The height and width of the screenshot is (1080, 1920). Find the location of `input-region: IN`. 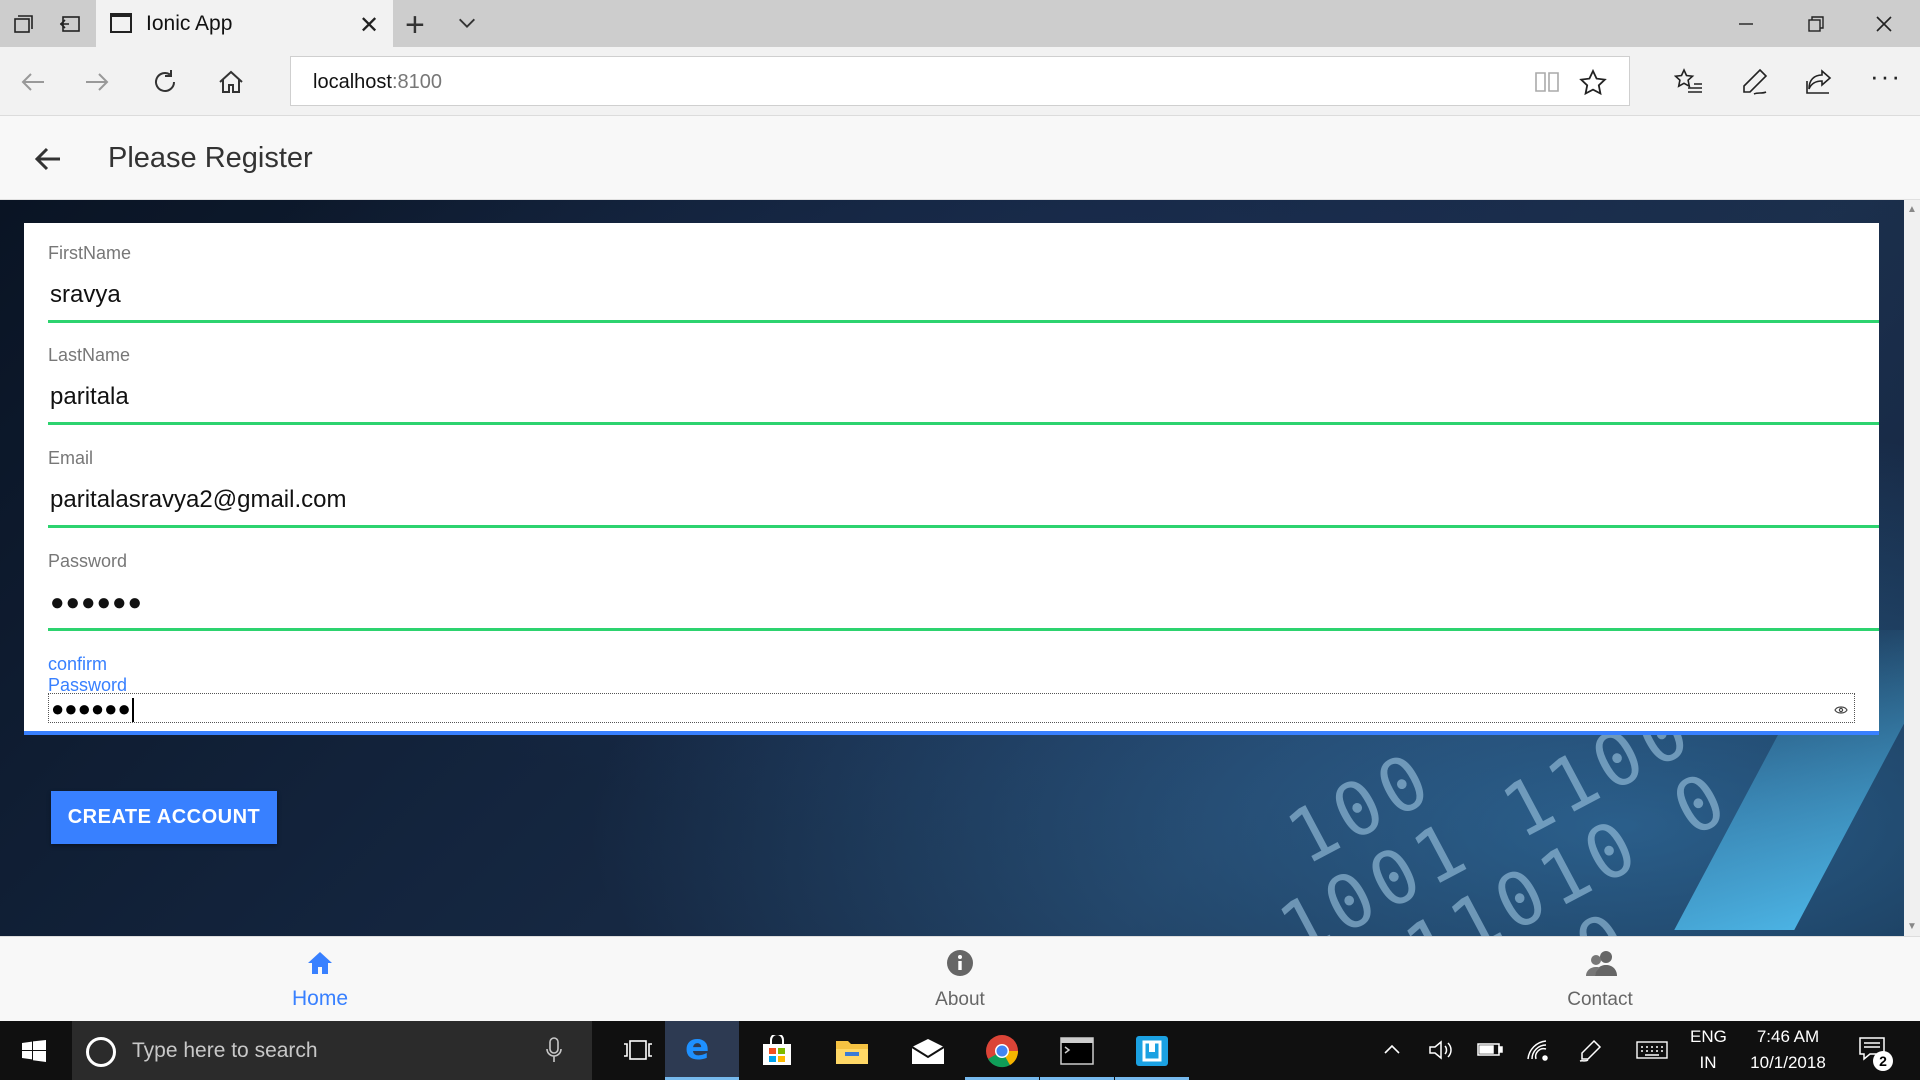

input-region: IN is located at coordinates (1708, 1063).